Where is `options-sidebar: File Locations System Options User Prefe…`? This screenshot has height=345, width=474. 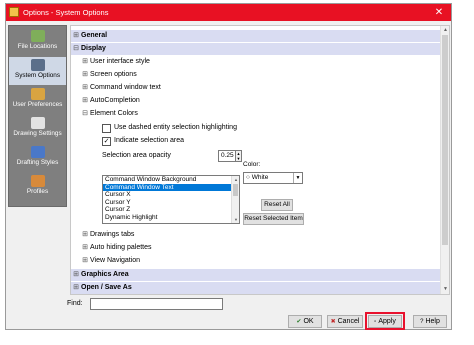
options-sidebar: File Locations System Options User Prefe… is located at coordinates (37, 116).